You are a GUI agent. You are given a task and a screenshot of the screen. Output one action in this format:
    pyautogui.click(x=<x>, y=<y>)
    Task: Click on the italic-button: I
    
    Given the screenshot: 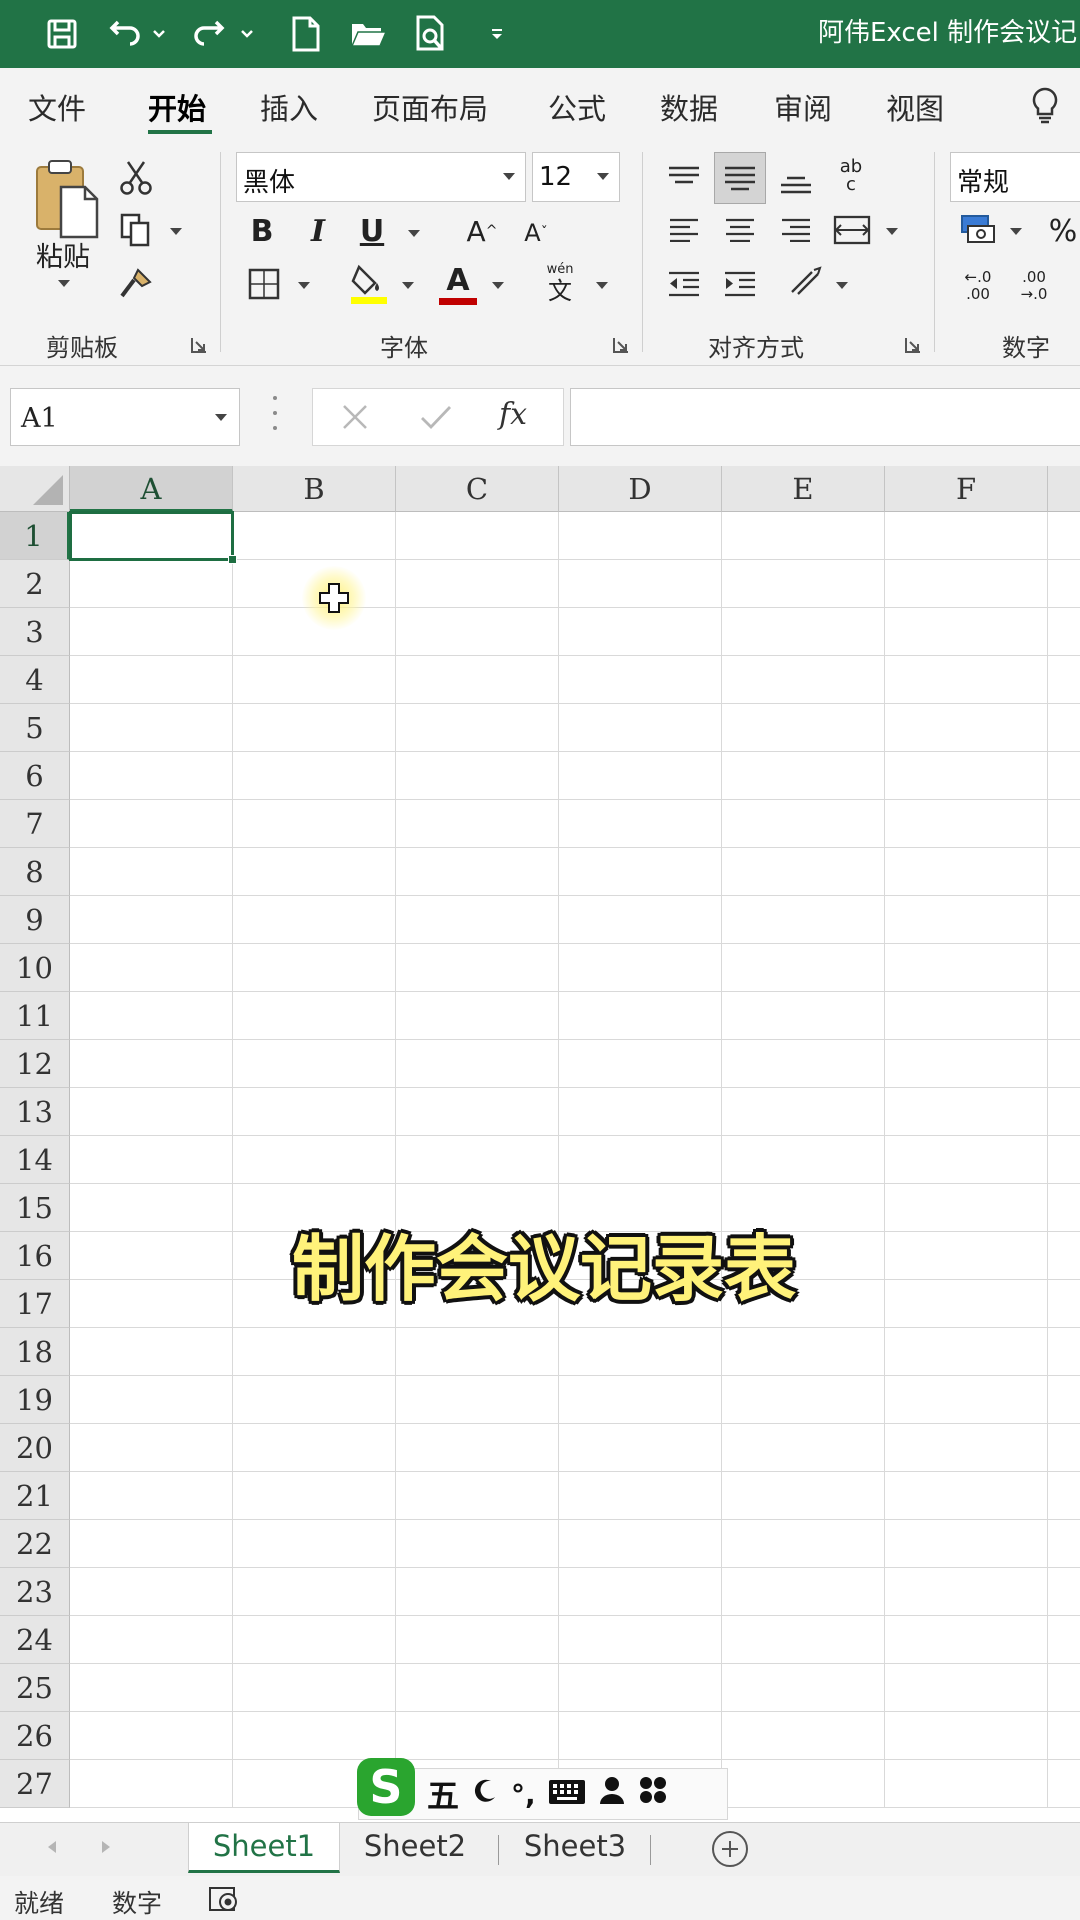 What is the action you would take?
    pyautogui.click(x=318, y=231)
    